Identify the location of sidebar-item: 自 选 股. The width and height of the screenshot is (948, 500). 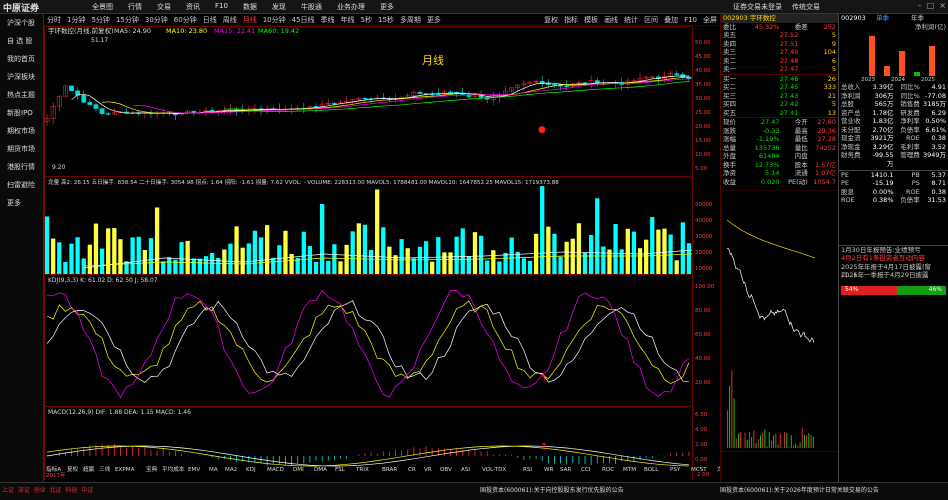
(21, 41).